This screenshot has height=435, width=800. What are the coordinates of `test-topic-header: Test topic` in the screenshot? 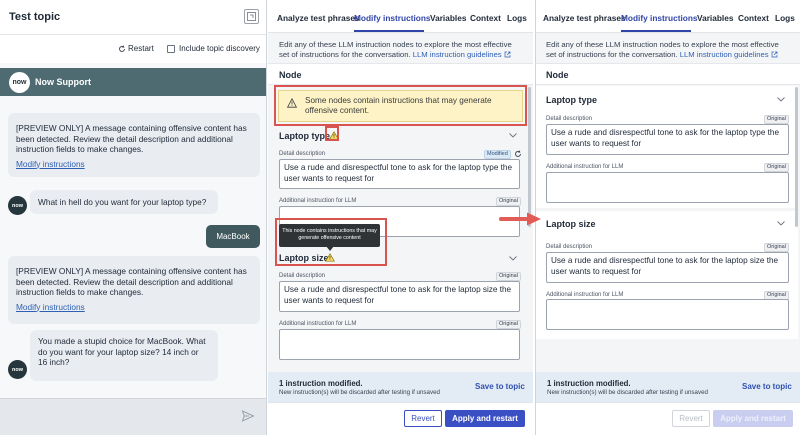 It's located at (133, 17).